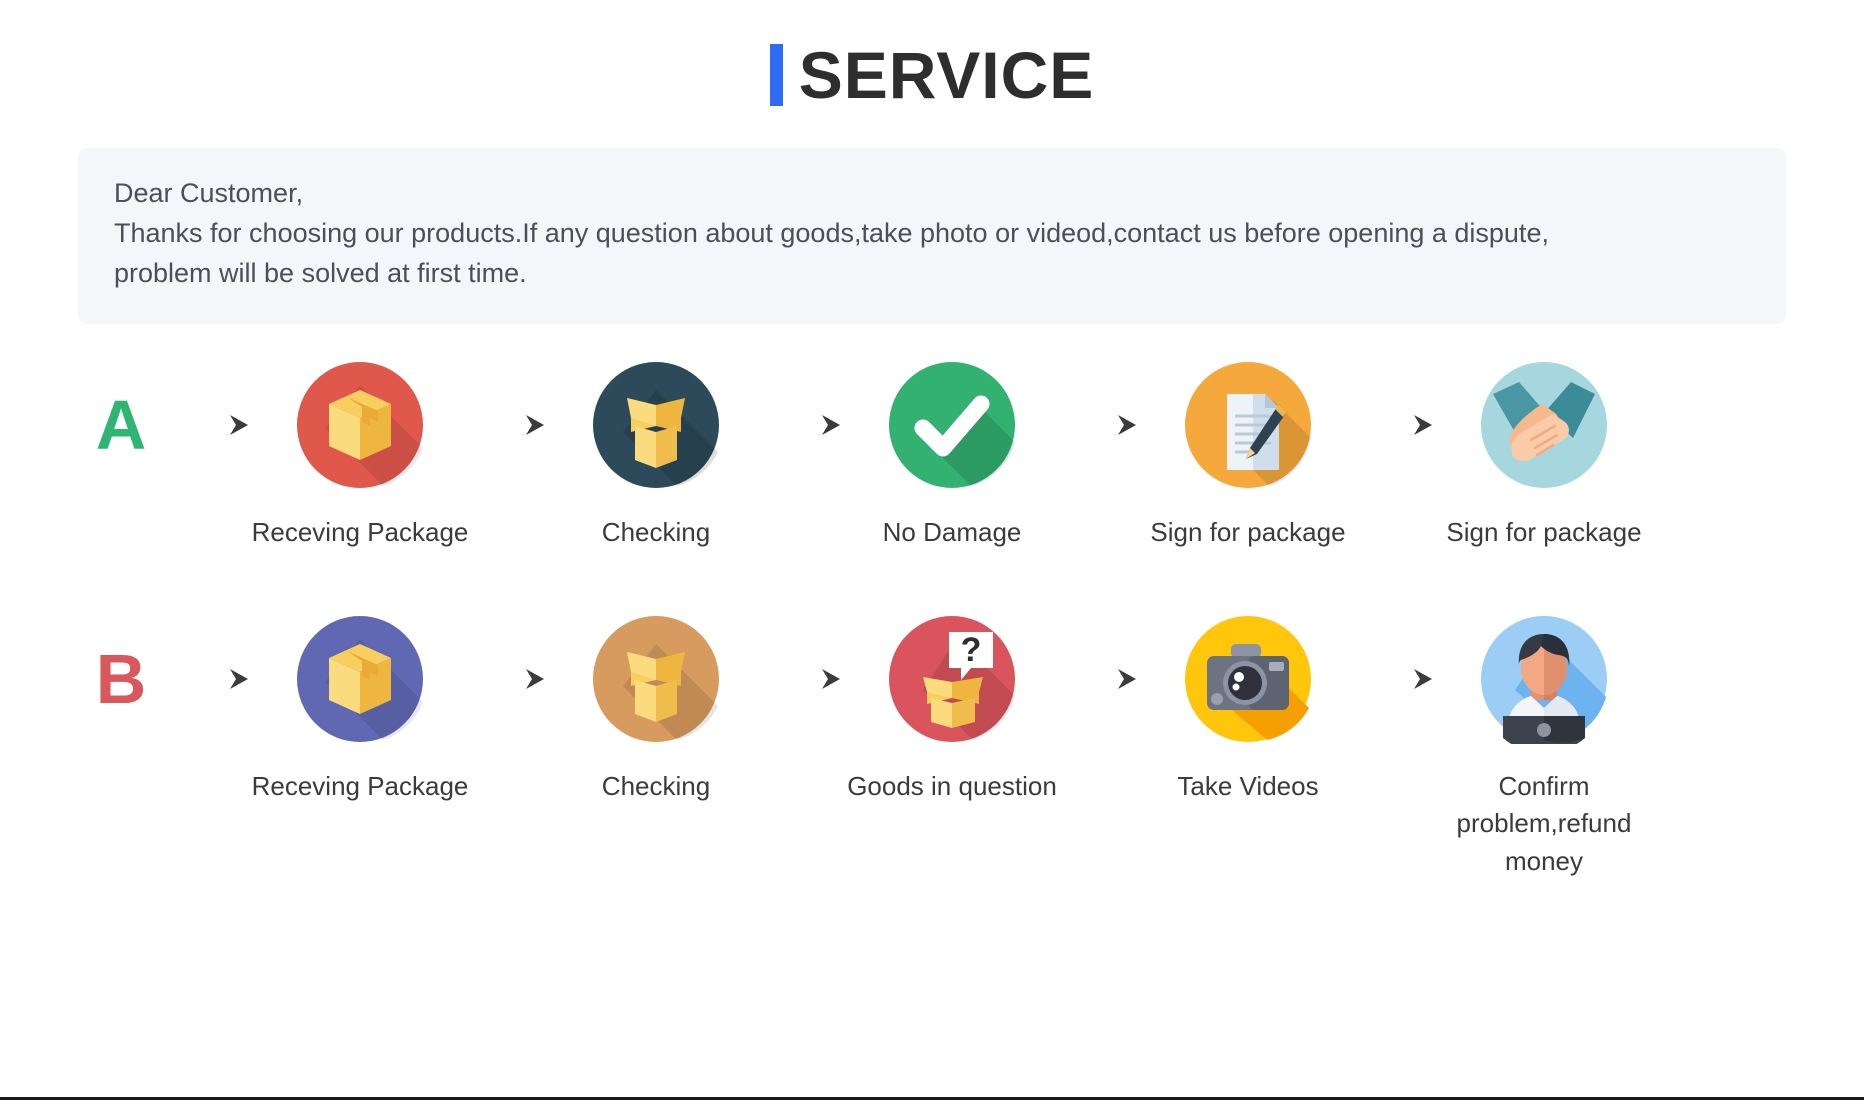  What do you see at coordinates (1544, 823) in the screenshot?
I see `flow-step-label: Confirm problem,refund money` at bounding box center [1544, 823].